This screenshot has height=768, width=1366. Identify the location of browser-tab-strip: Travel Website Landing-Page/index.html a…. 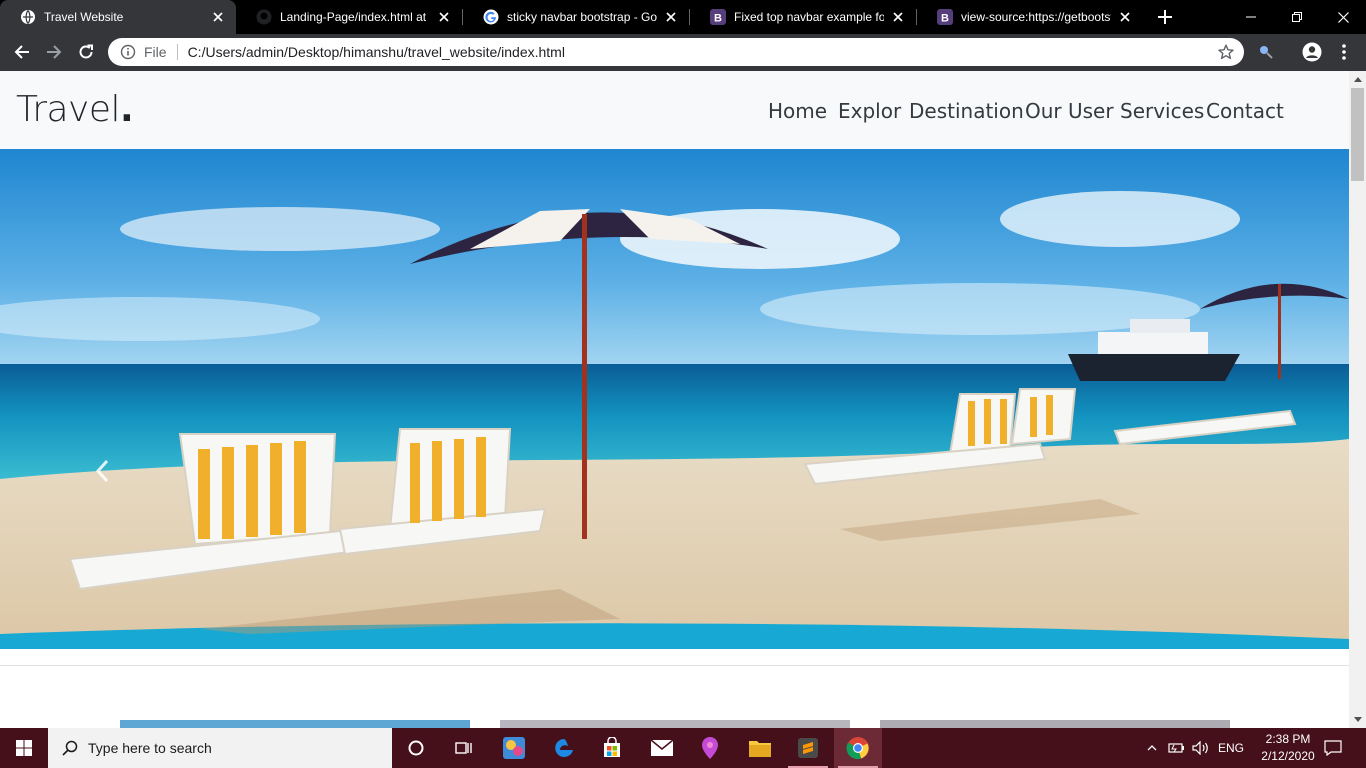
(683, 17).